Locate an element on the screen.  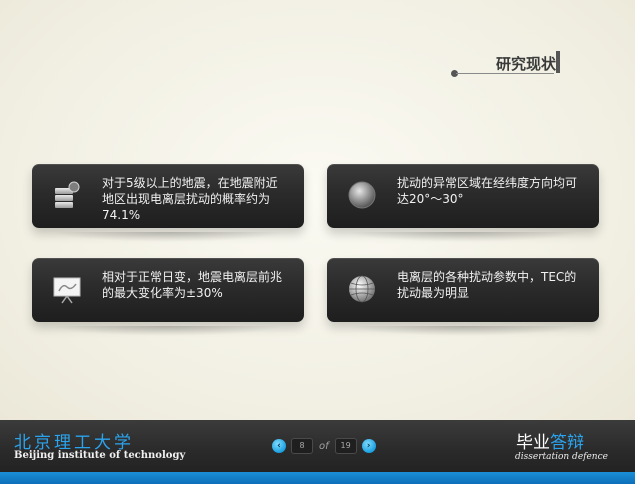
defense-title-cn: 毕业答辩 is located at coordinates (550, 440).